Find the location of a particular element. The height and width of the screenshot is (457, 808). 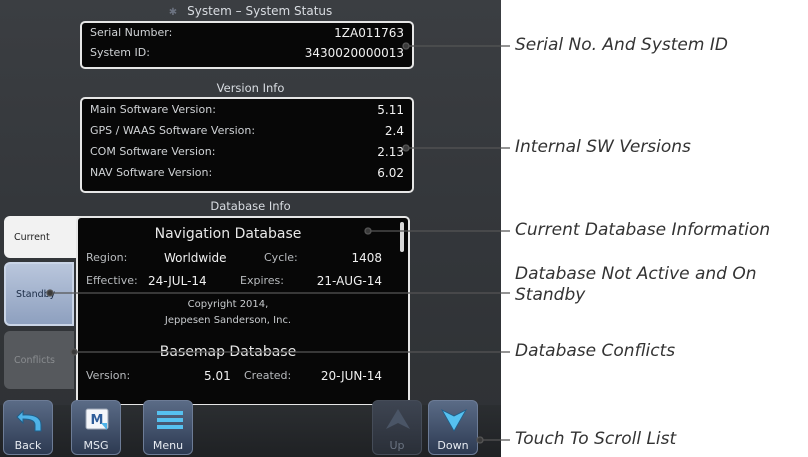

callout-current-db: Current Database Information is located at coordinates (643, 230).